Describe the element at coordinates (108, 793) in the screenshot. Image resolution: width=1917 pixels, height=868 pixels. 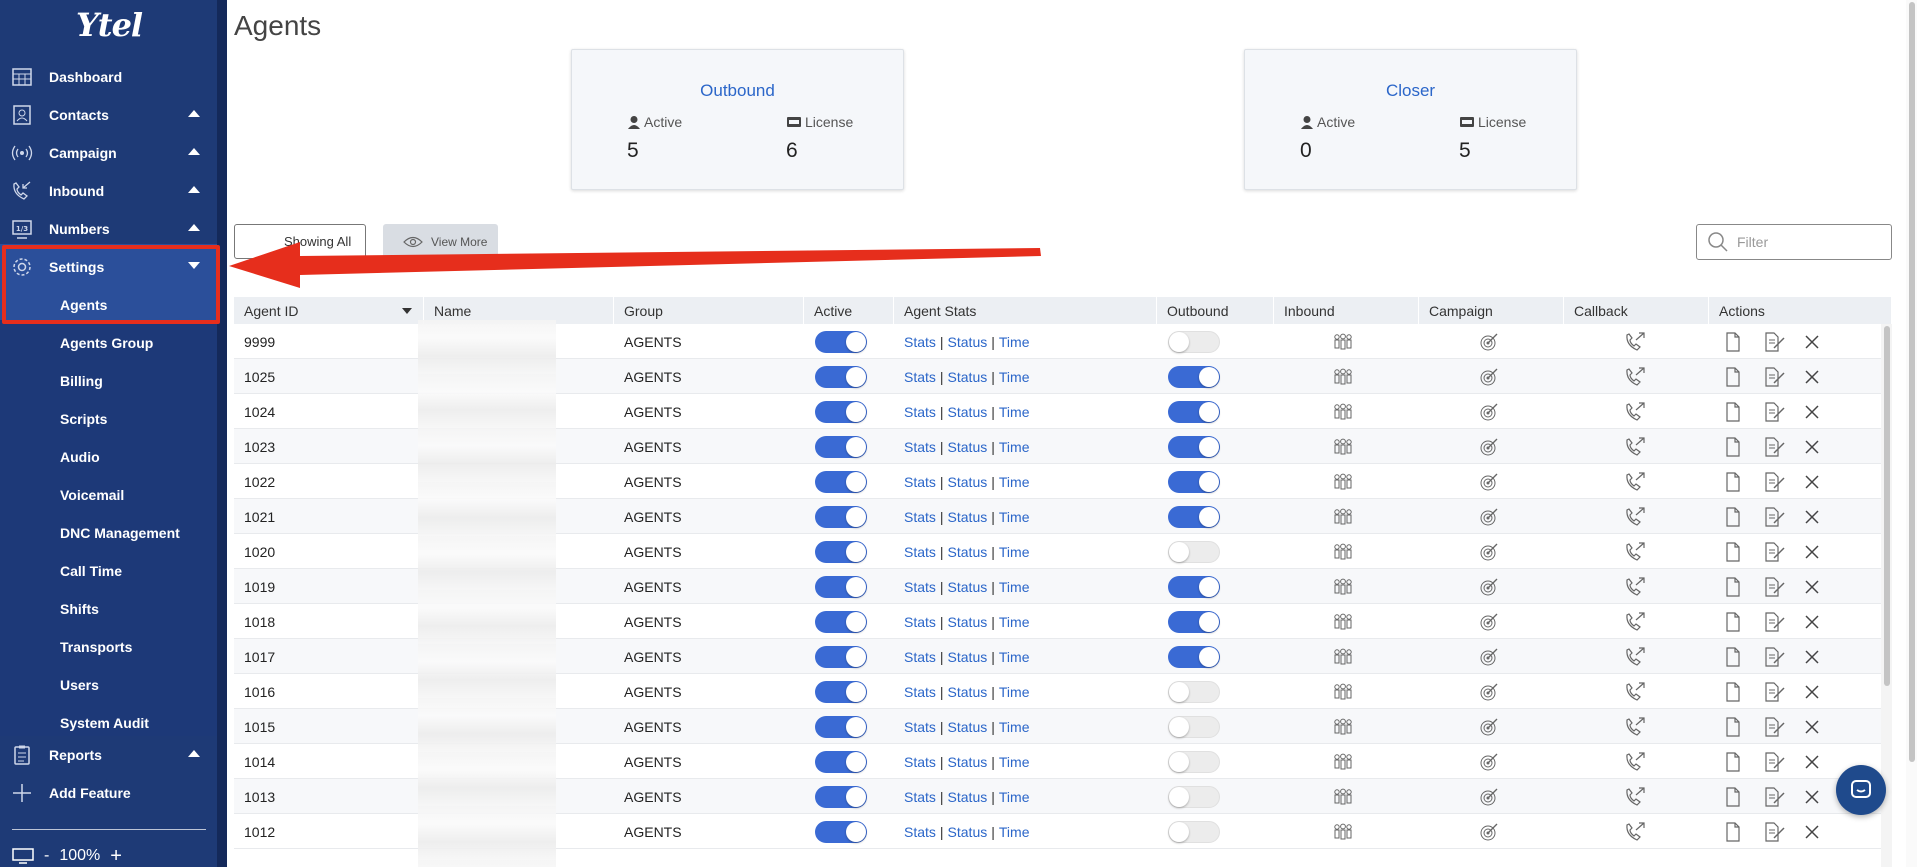
I see `sidebar-item-add-feature: Add Feature` at that location.